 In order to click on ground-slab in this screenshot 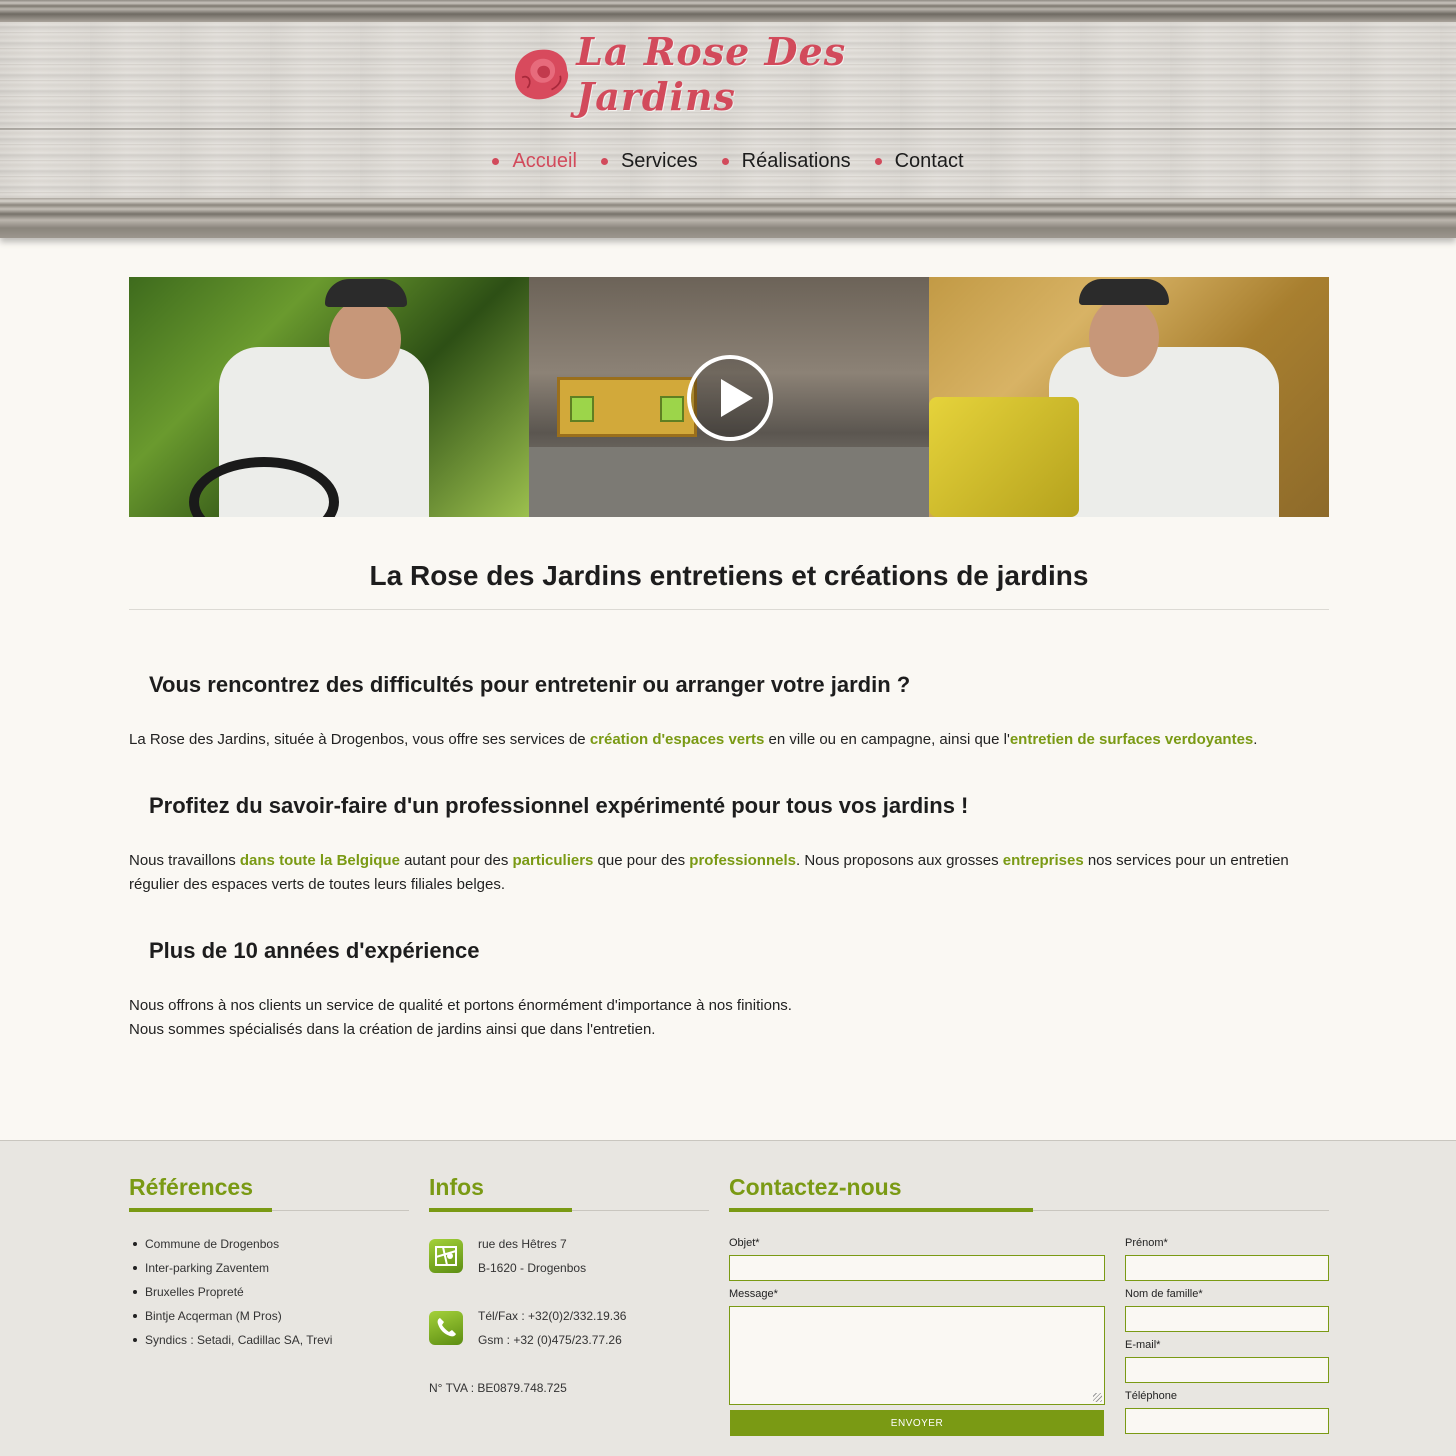, I will do `click(729, 482)`.